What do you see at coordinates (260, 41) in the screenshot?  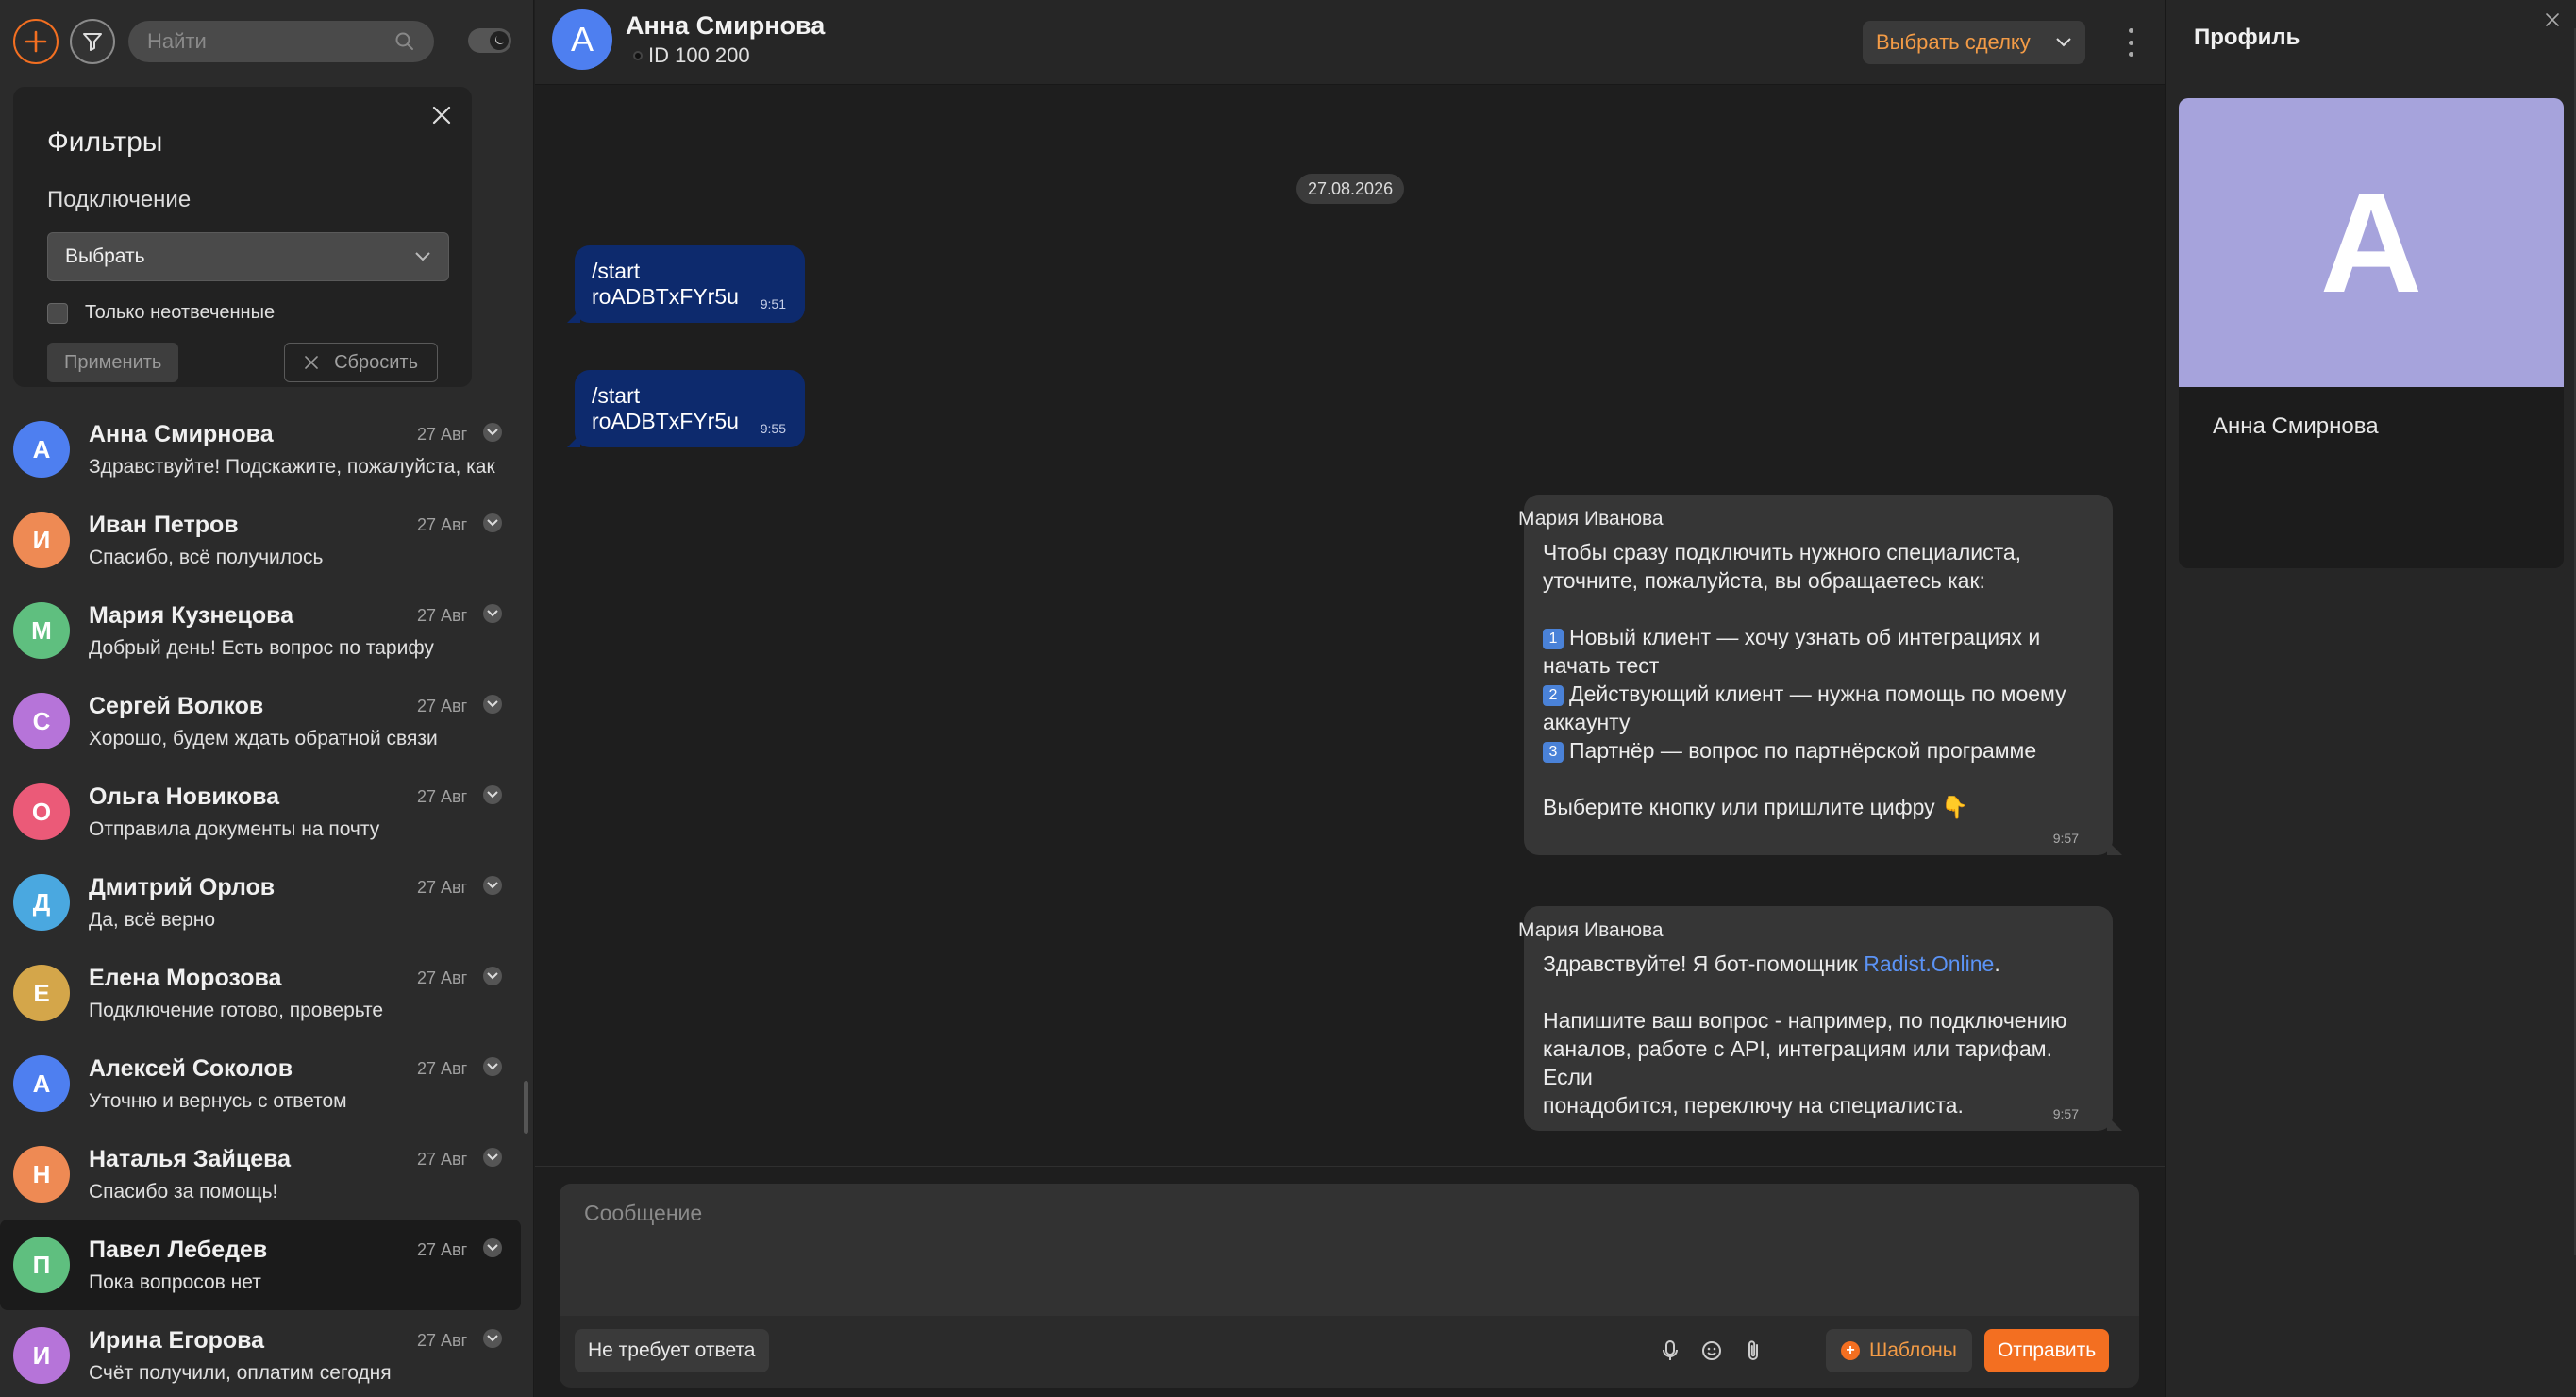 I see `search-input` at bounding box center [260, 41].